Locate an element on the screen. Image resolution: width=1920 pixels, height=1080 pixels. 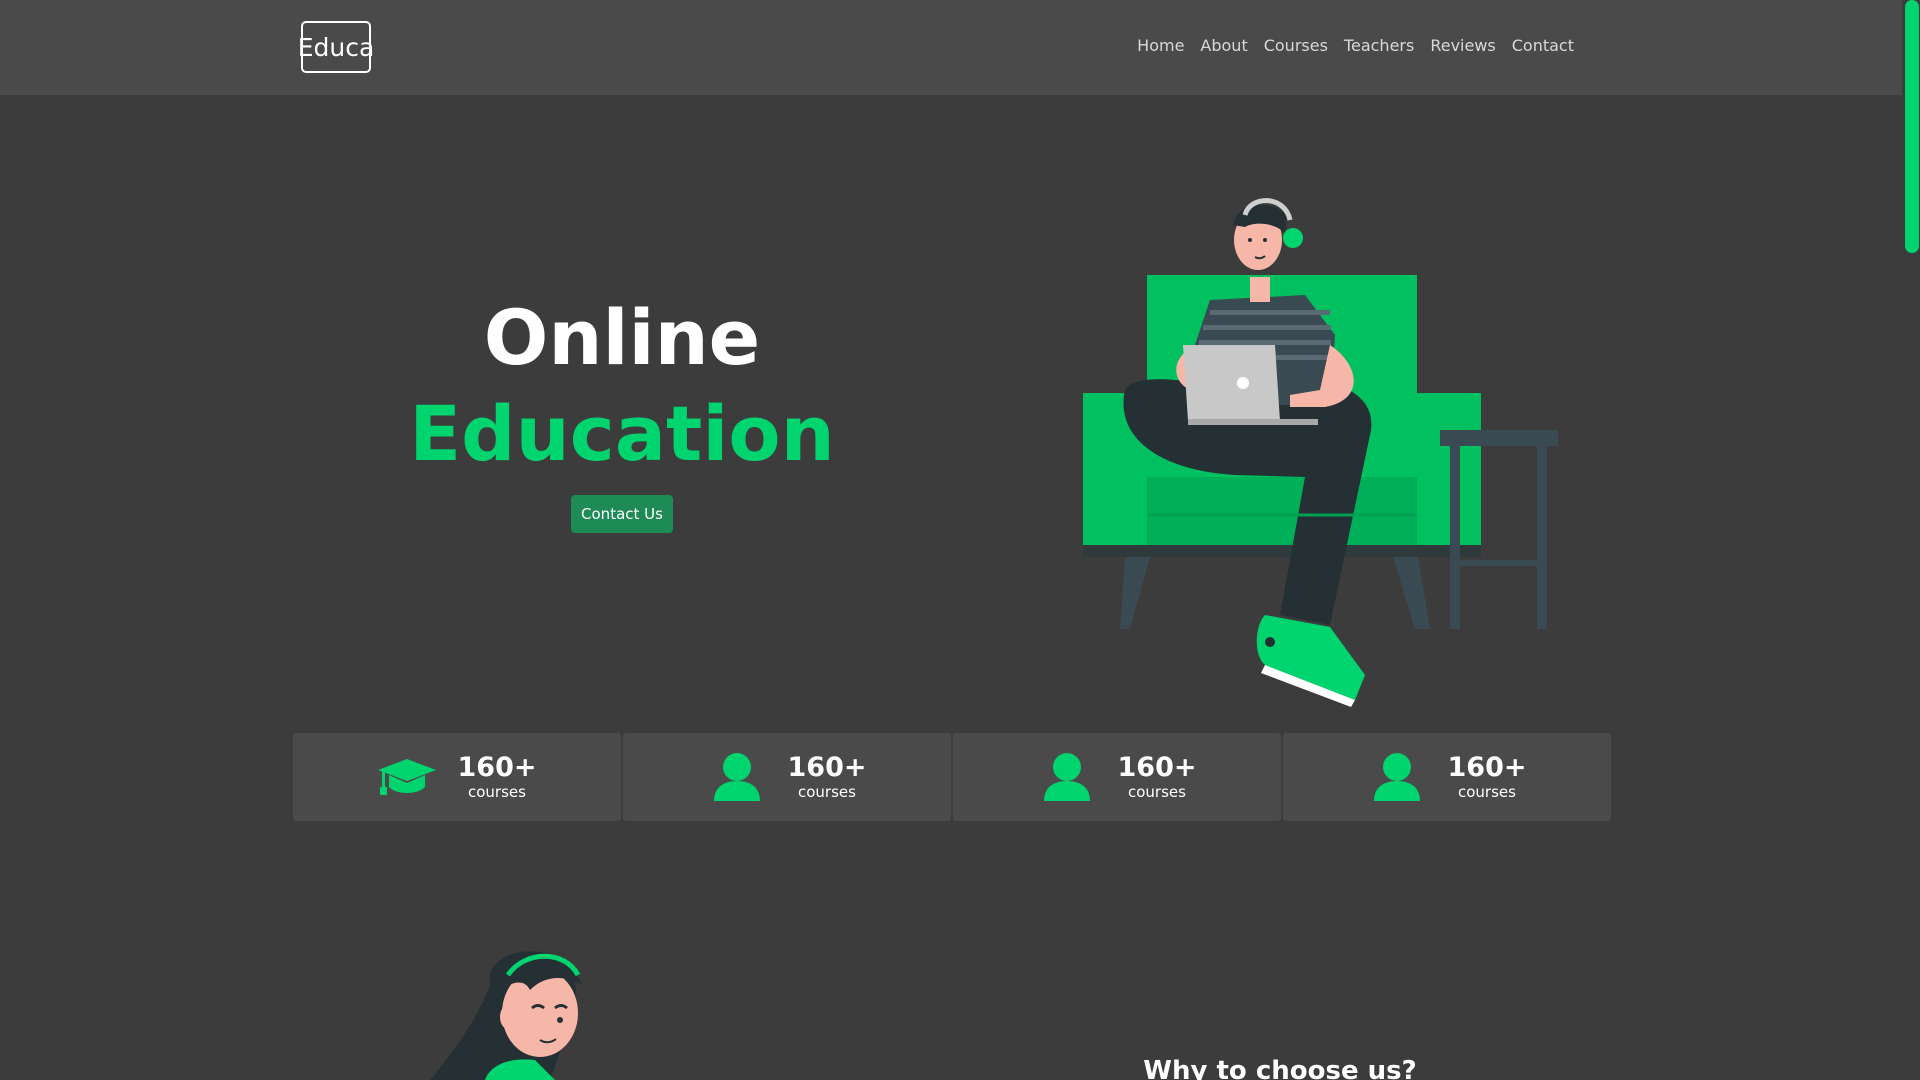
nav-courses: Courses is located at coordinates (1296, 45).